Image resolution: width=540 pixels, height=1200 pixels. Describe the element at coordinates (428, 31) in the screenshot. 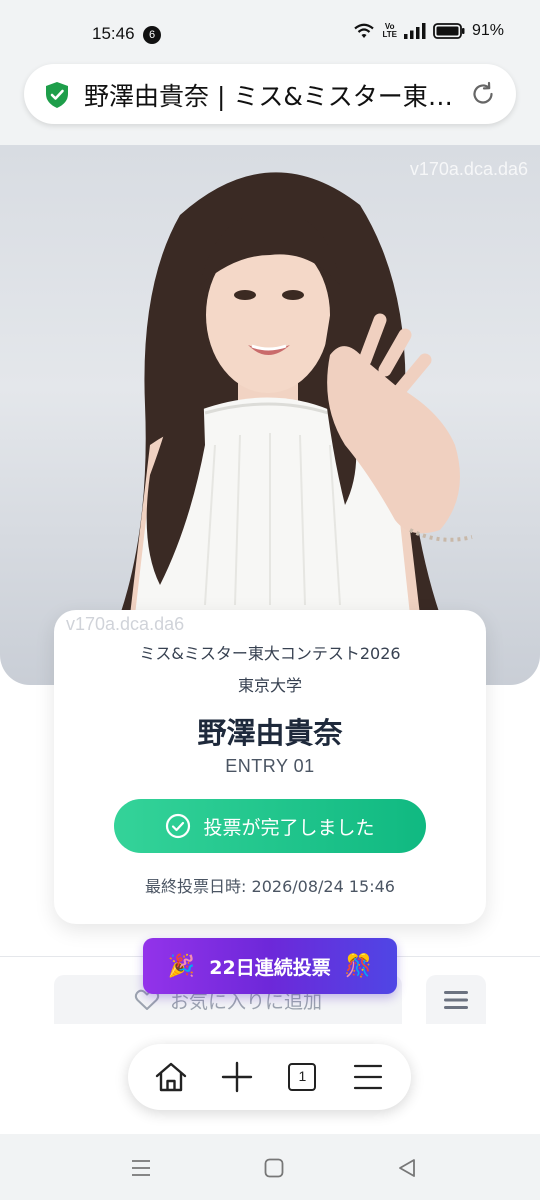

I see `status-icons: Vo LTE 91%` at that location.